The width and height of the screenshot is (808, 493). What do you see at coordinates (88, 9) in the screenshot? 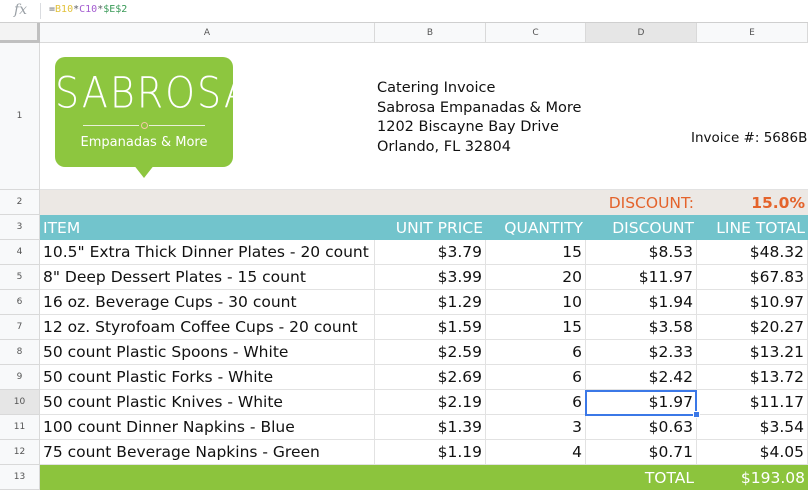
I see `formula-text: =B10*C10*$E$2` at bounding box center [88, 9].